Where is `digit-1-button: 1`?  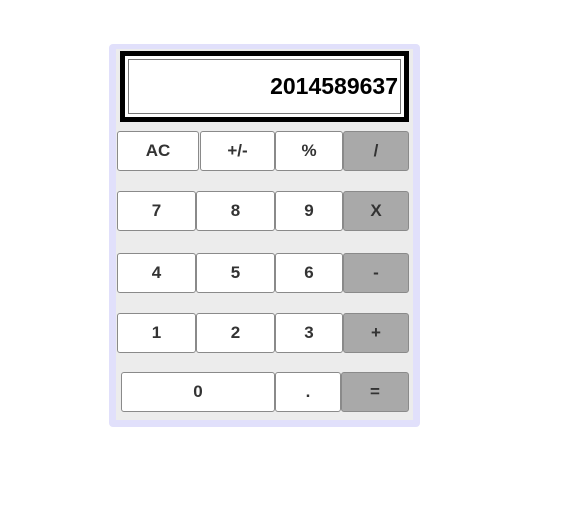 digit-1-button: 1 is located at coordinates (156, 333).